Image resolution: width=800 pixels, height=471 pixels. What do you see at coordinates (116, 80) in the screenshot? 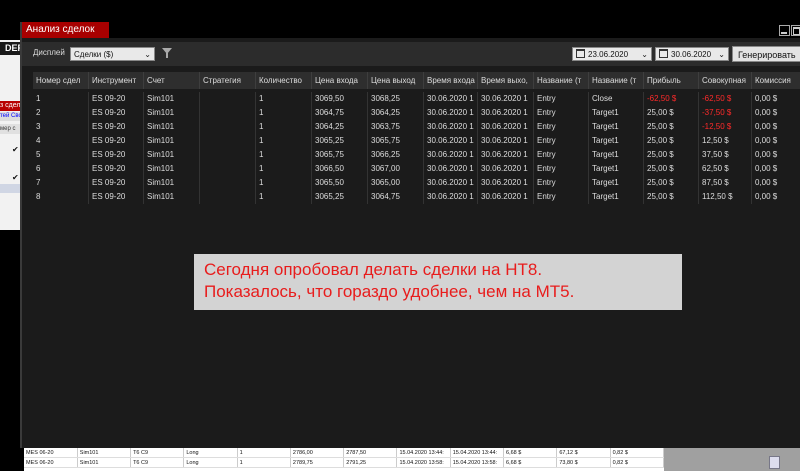
I see `column-header: Инструмент` at bounding box center [116, 80].